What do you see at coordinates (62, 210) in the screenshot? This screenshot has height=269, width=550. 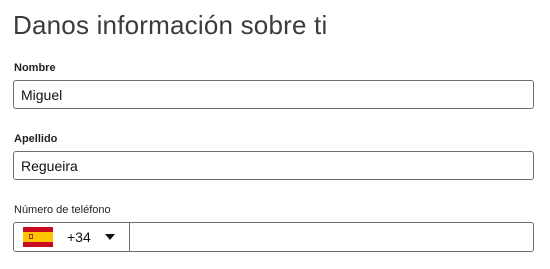 I see `phone-label: Número de teléfono` at bounding box center [62, 210].